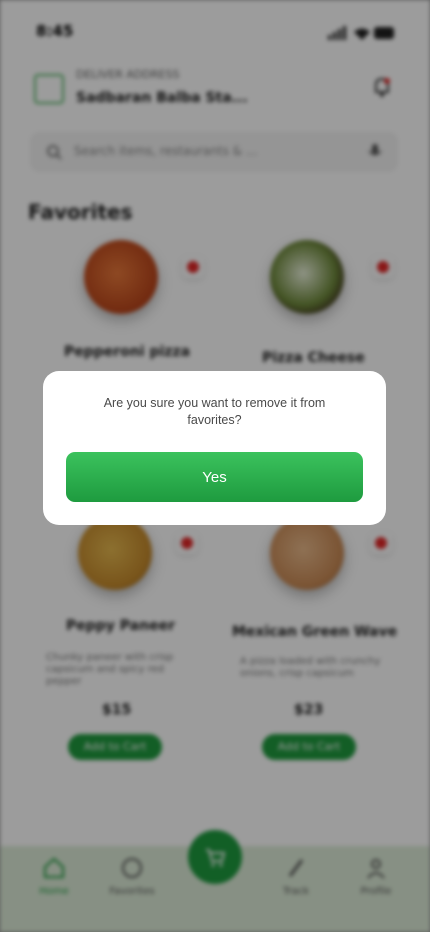 This screenshot has width=430, height=932. What do you see at coordinates (214, 477) in the screenshot?
I see `yes-button: Yes` at bounding box center [214, 477].